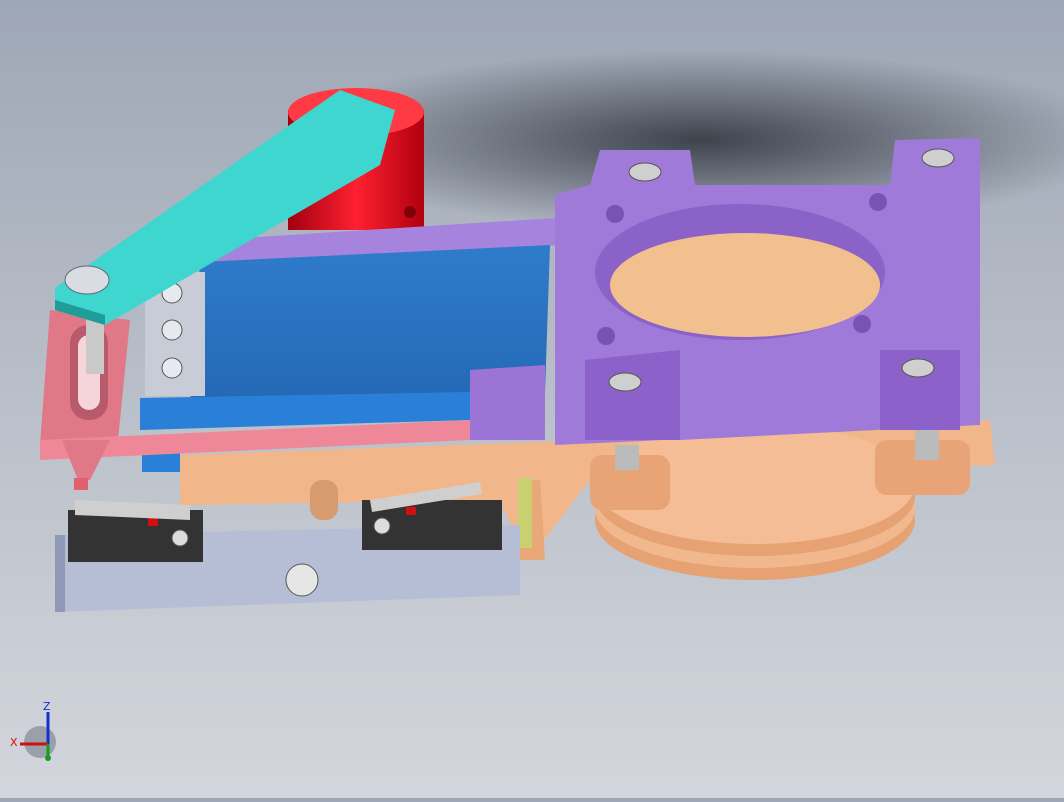  What do you see at coordinates (14, 742) in the screenshot?
I see `x-axis-label: X` at bounding box center [14, 742].